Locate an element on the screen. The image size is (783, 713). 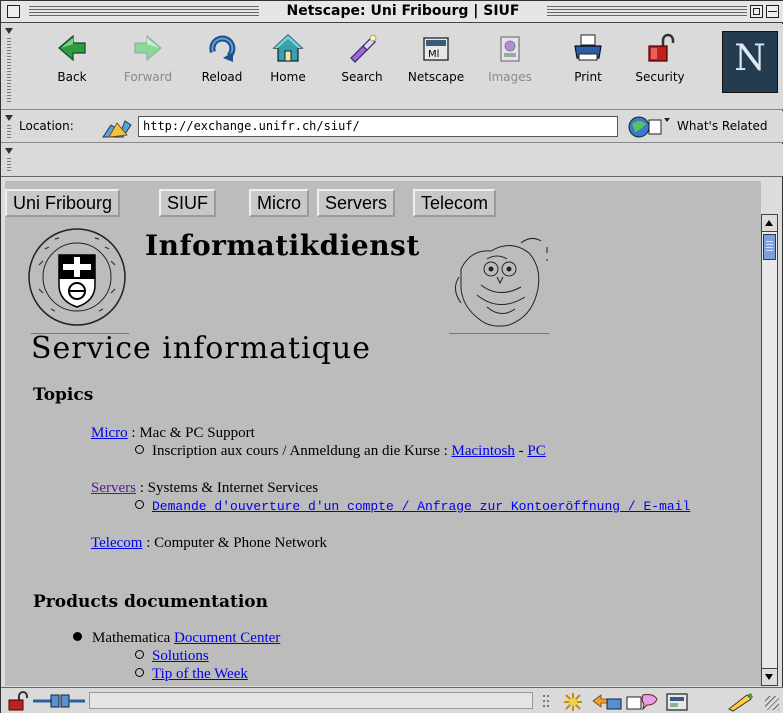
reload-button: Reload is located at coordinates (222, 66).